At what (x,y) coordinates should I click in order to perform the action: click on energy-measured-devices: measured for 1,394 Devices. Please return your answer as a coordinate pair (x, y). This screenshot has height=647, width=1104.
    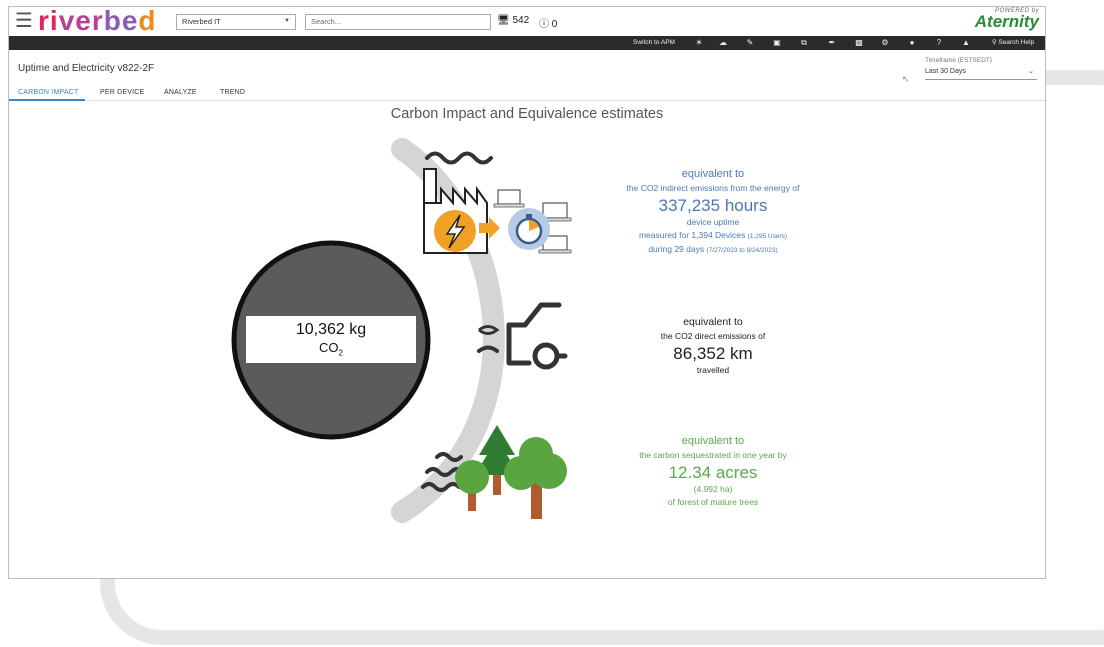
    Looking at the image, I should click on (692, 235).